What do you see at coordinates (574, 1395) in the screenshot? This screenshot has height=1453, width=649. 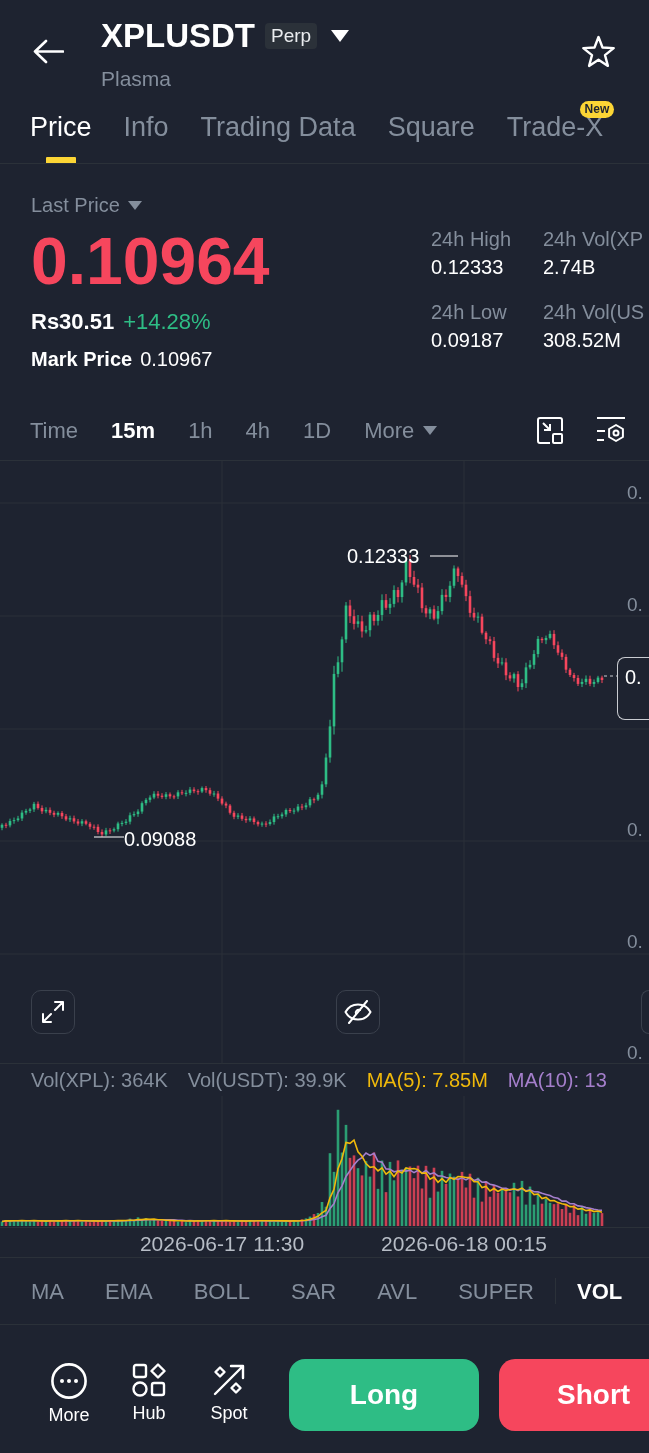 I see `short-button: Short` at bounding box center [574, 1395].